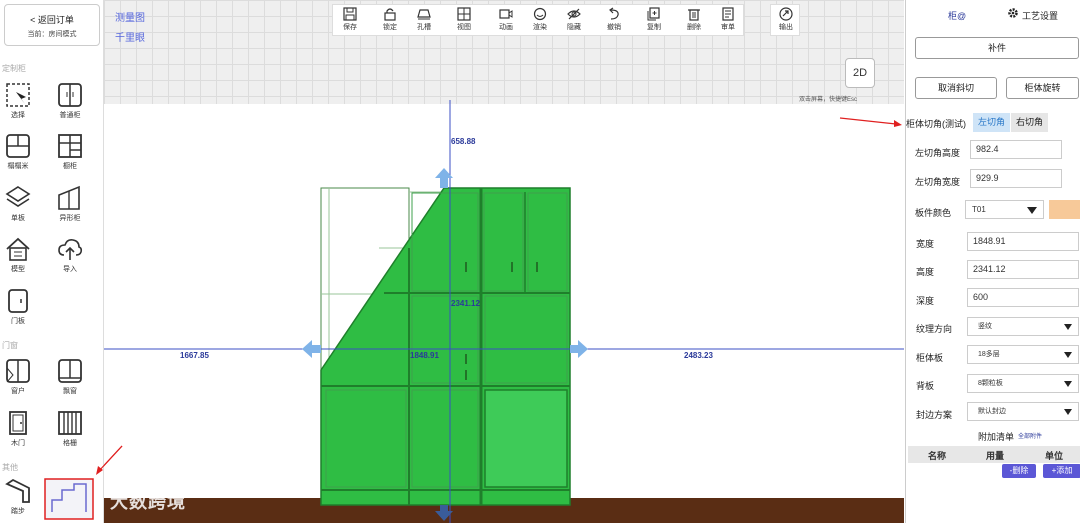 This screenshot has width=1080, height=523. I want to click on board-color-value: T01, so click(979, 209).